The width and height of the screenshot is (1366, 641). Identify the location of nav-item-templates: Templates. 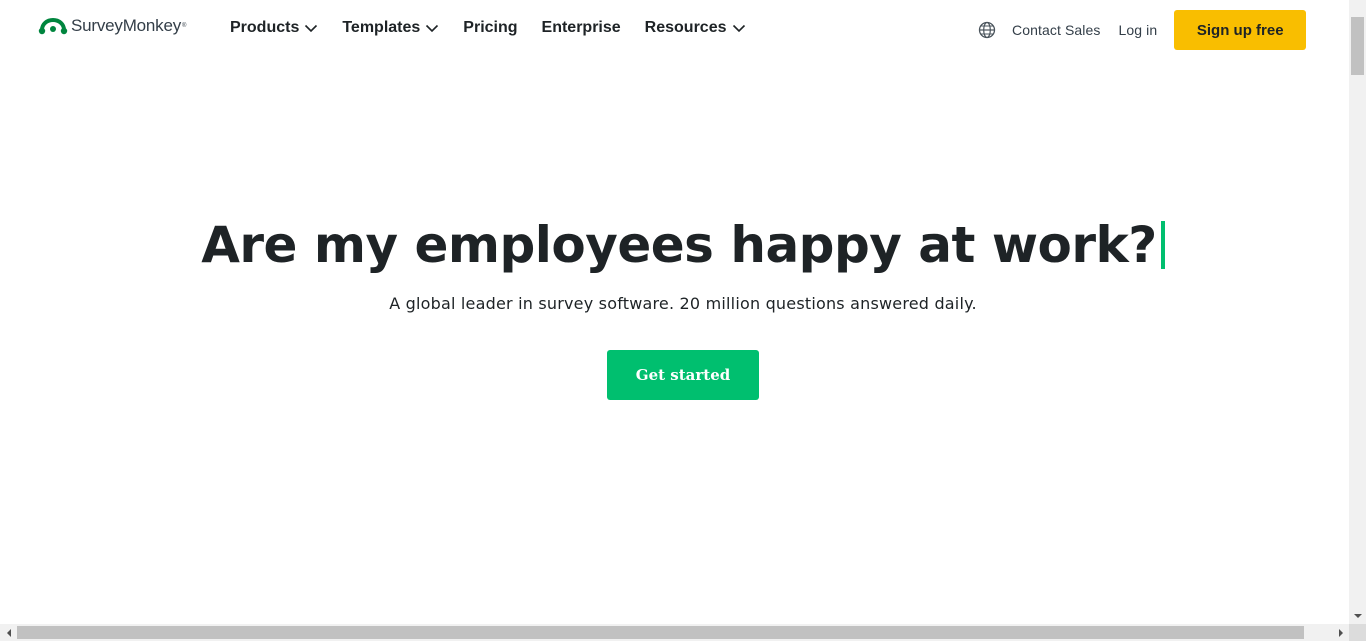
(390, 28).